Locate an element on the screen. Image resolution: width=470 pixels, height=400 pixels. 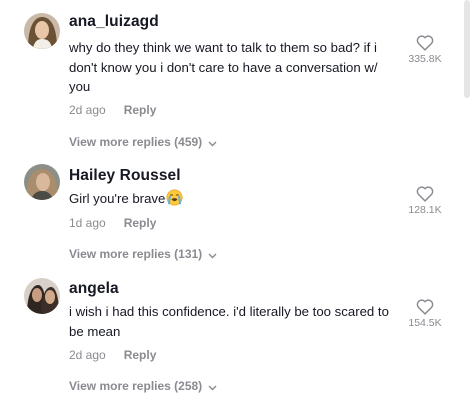
view-more-replies-button: View more replies (131) is located at coordinates (143, 254).